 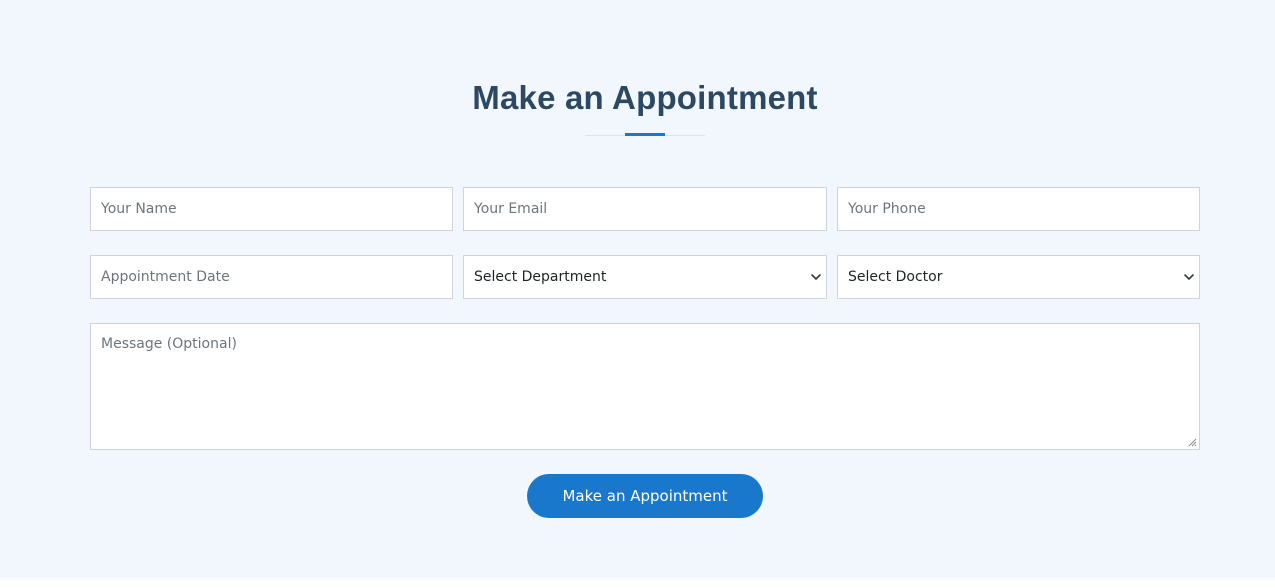 I want to click on make-appointment-button: Make an Appointment, so click(x=645, y=496).